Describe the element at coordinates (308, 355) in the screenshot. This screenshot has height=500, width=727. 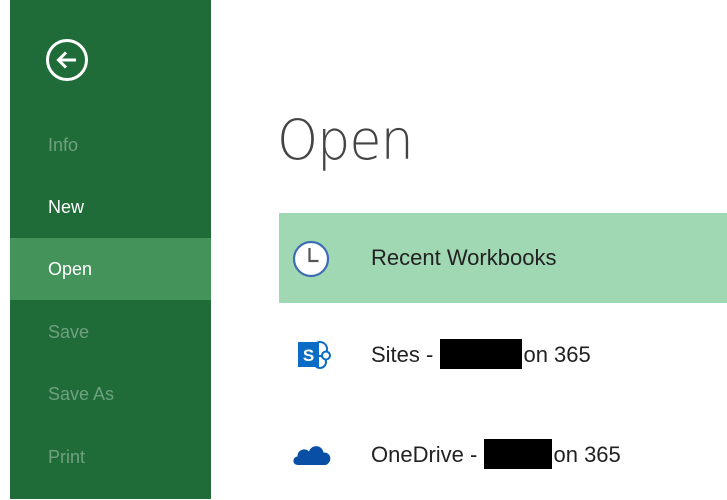
I see `sharepoint-icon-letter: S` at that location.